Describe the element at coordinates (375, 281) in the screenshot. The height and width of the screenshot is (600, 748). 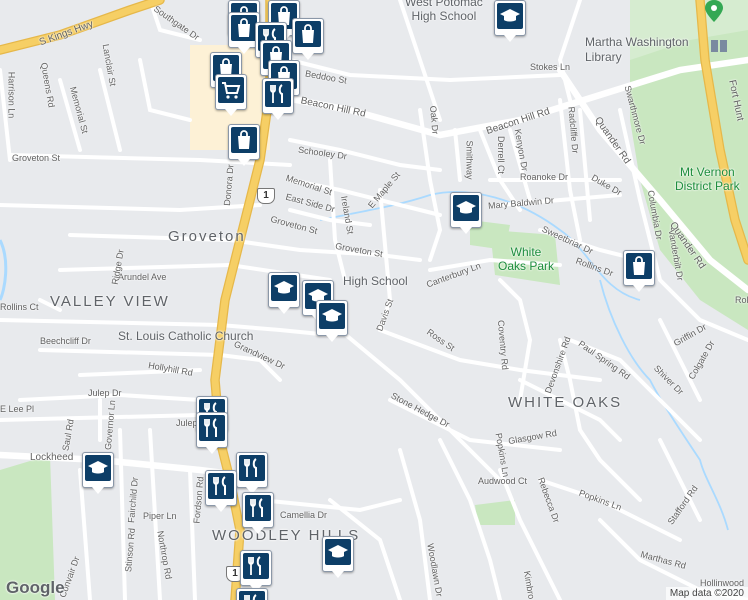
I see `poi-label-high-school: High School` at that location.